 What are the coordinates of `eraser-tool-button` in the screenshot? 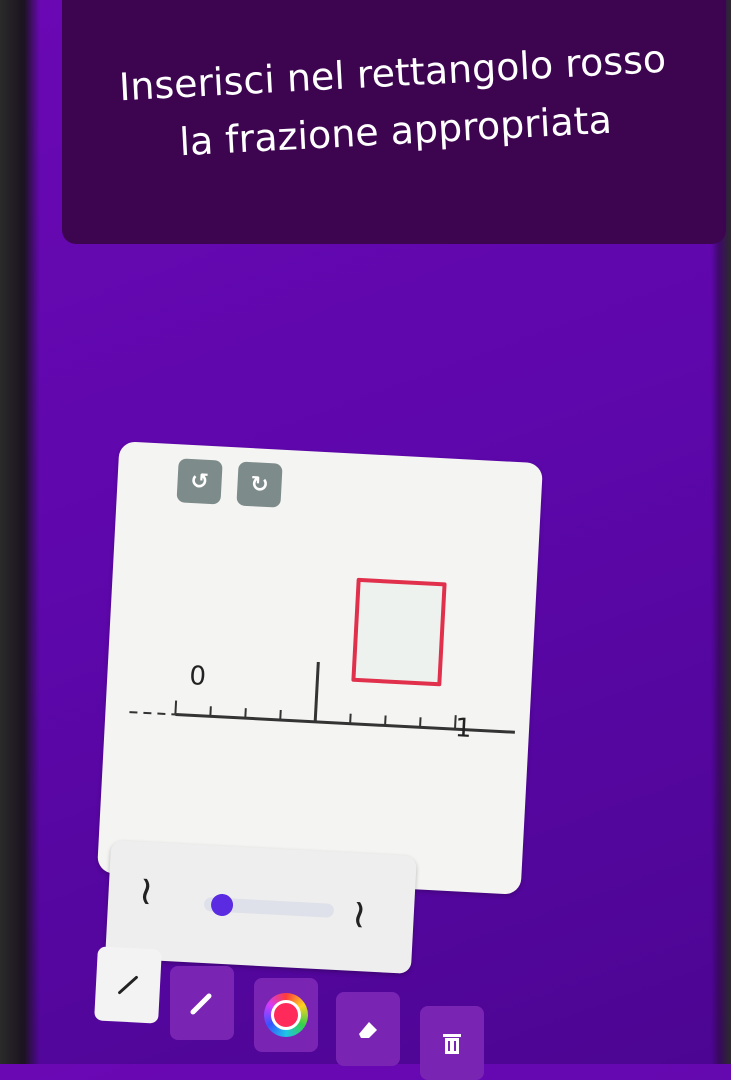 It's located at (368, 1029).